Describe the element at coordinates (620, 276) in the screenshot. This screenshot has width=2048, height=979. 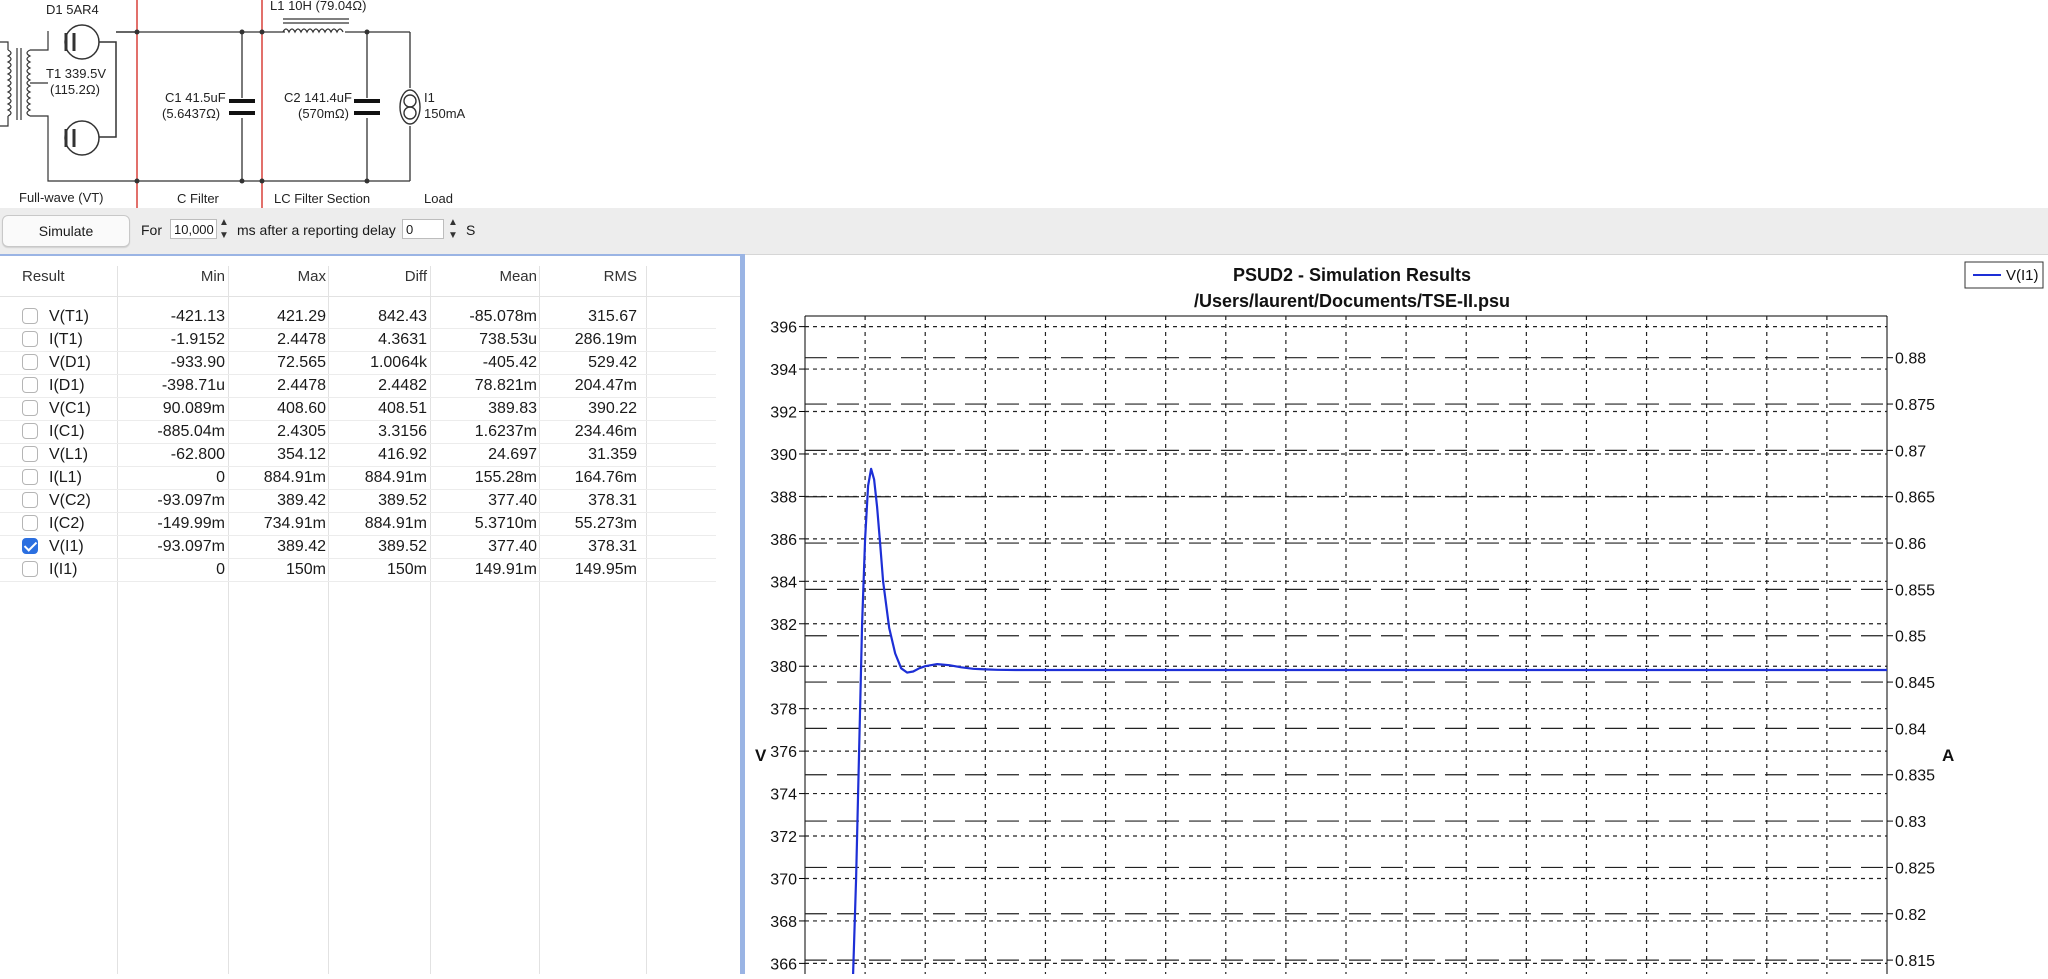
I see `column-header-rms: RMS` at that location.